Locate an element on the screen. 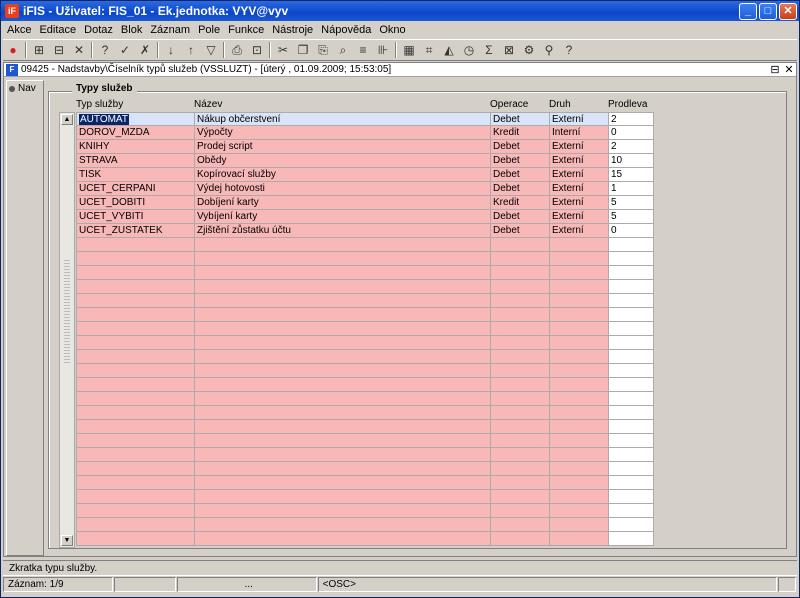  sort-asc-icon: ↓ is located at coordinates (171, 50).